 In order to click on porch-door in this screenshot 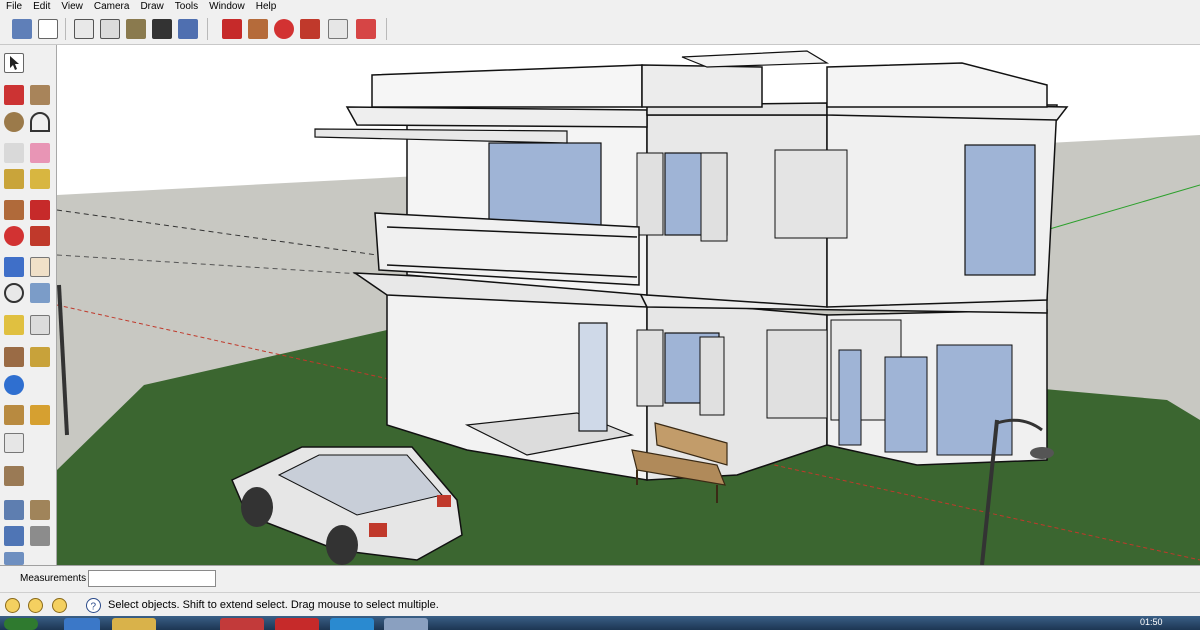, I will do `click(593, 377)`.